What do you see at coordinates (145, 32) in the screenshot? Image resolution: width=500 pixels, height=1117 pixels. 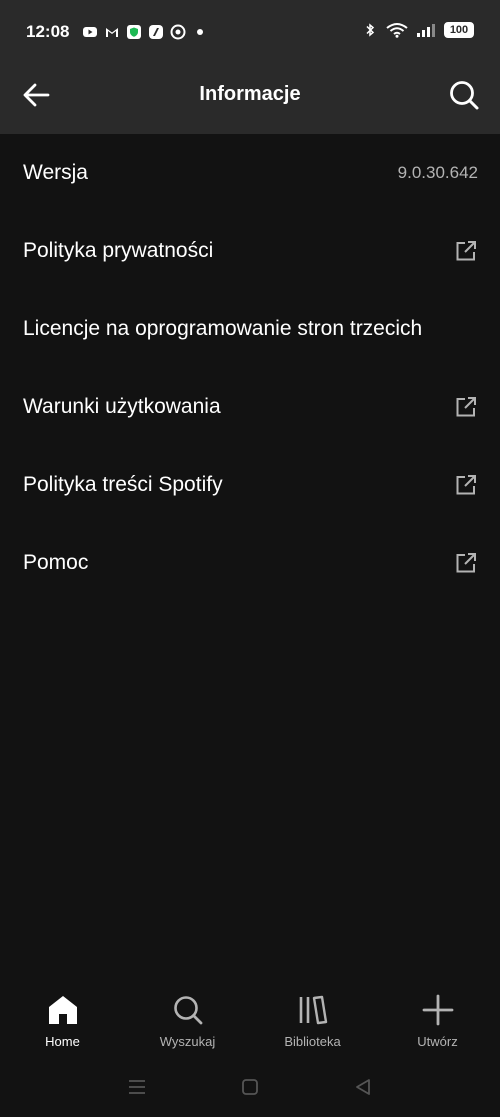 I see `notification-icons` at bounding box center [145, 32].